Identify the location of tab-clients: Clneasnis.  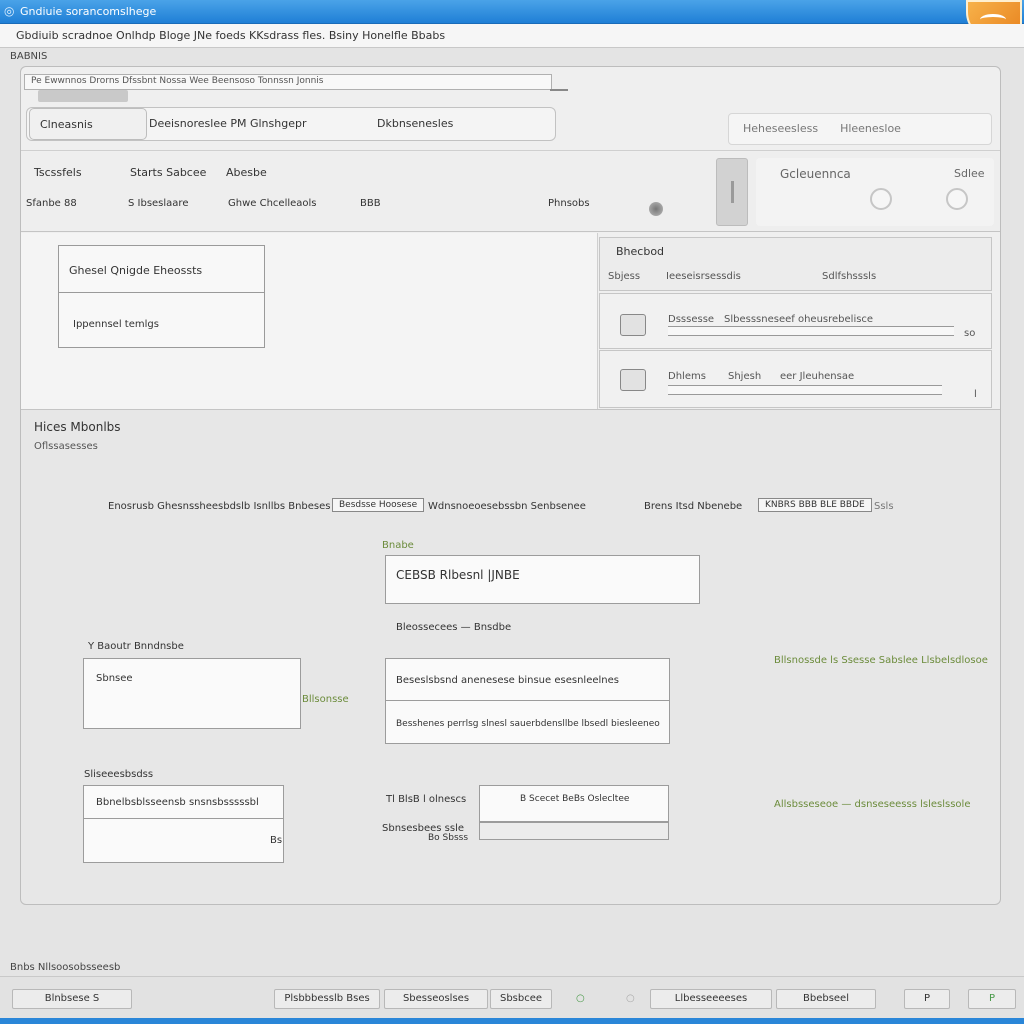
(88, 124).